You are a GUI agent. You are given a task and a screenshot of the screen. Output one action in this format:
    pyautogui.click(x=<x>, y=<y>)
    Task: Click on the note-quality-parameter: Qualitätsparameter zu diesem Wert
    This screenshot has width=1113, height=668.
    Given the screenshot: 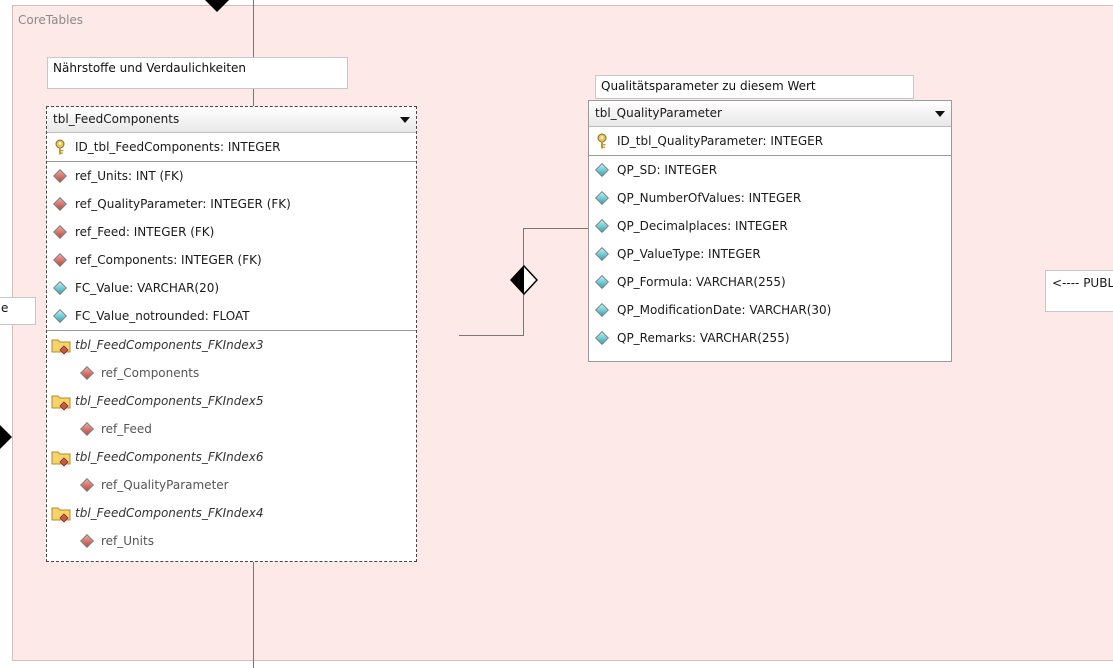 What is the action you would take?
    pyautogui.click(x=754, y=87)
    